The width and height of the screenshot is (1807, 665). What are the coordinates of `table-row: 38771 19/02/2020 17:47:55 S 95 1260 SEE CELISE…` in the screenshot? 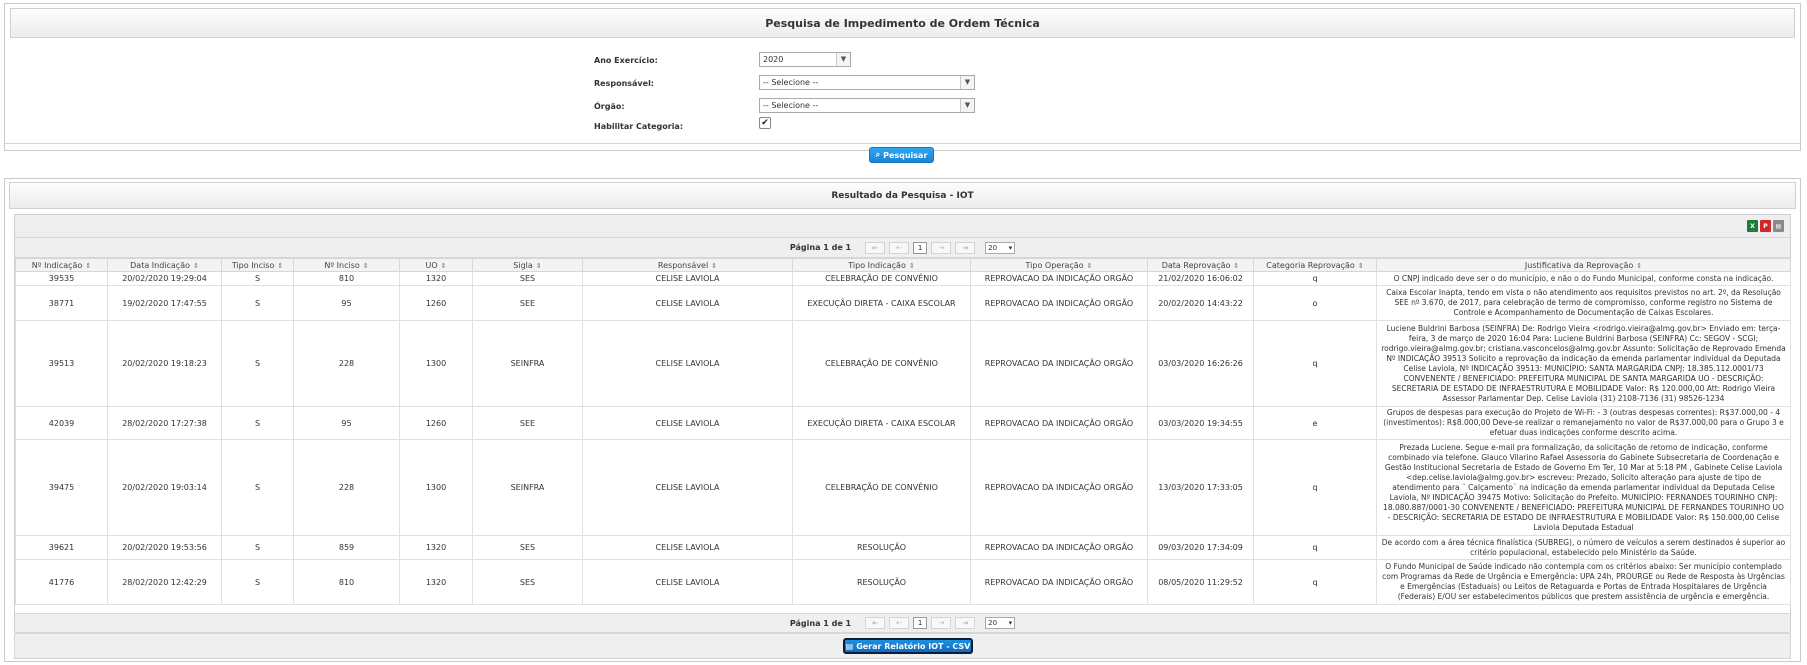 It's located at (903, 303).